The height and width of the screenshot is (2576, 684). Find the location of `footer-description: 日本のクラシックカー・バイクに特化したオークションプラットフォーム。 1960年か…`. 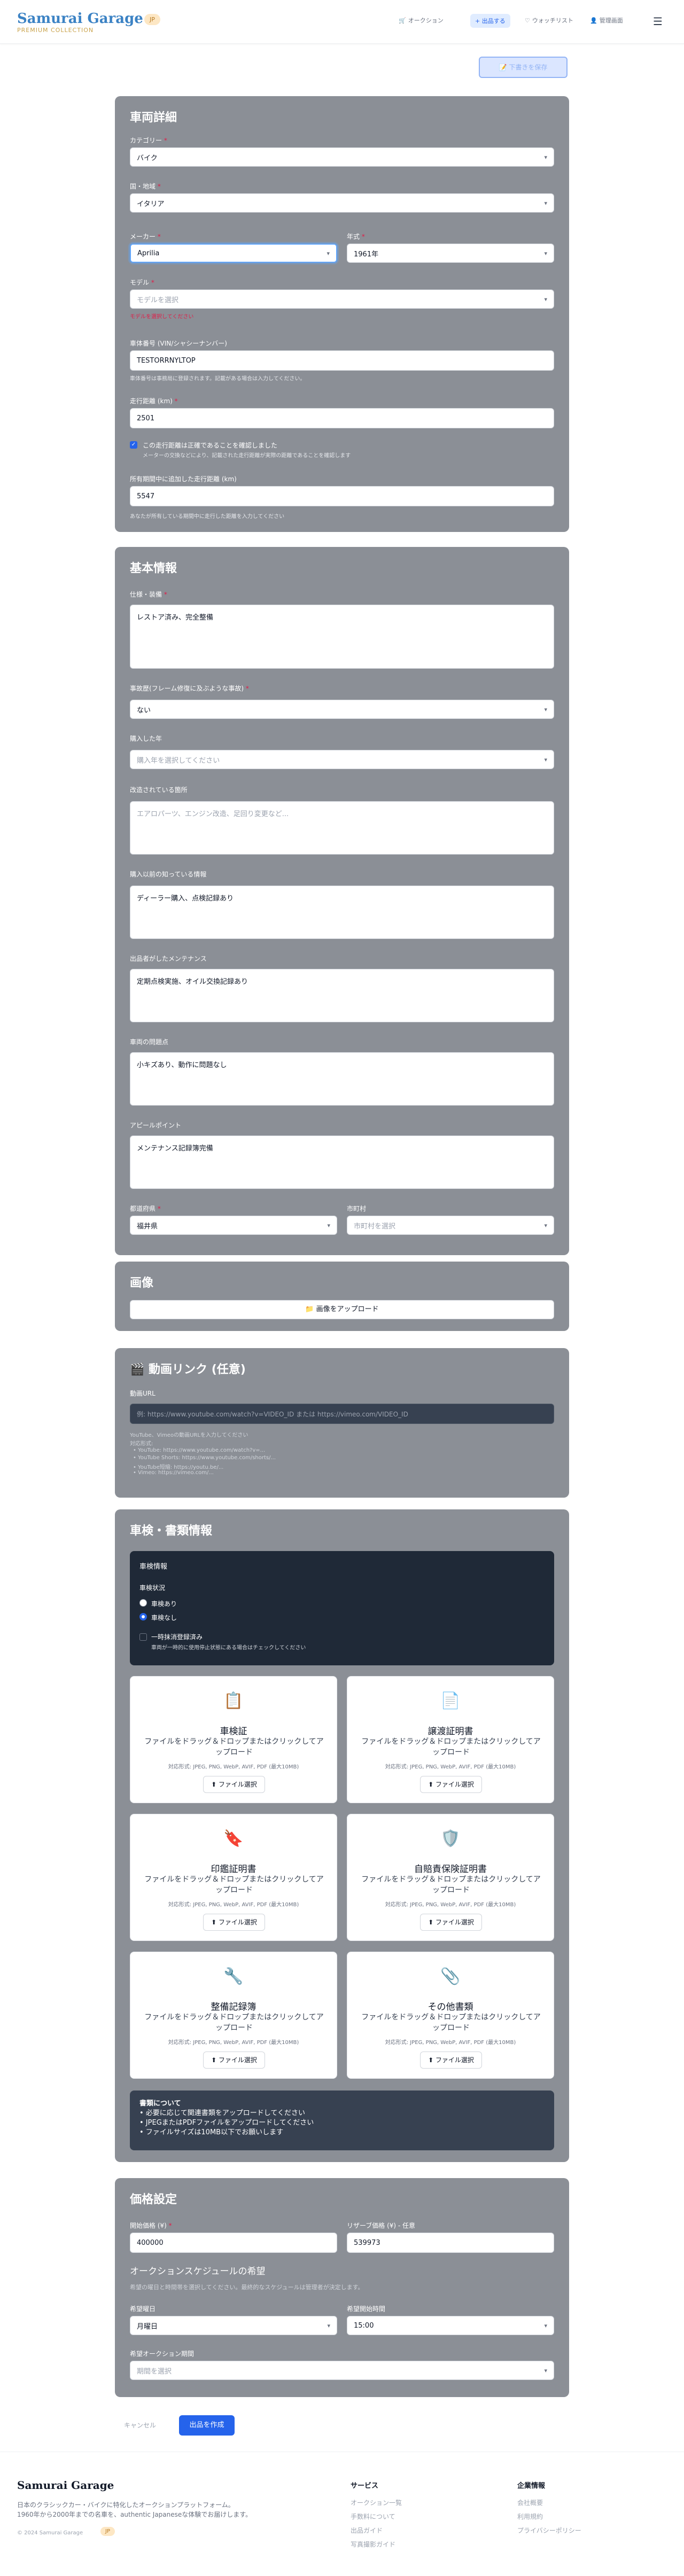

footer-description: 日本のクラシックカー・バイクに特化したオークションプラットフォーム。 1960年か… is located at coordinates (134, 2509).